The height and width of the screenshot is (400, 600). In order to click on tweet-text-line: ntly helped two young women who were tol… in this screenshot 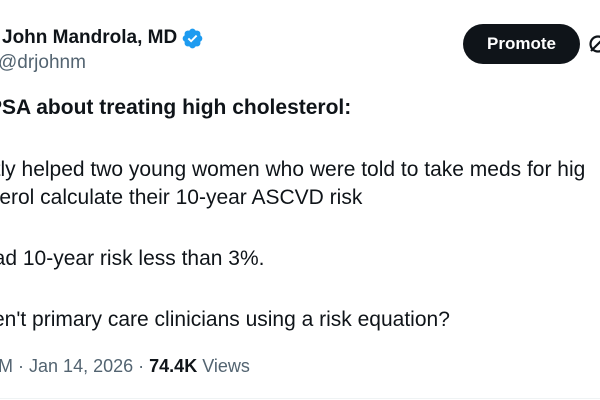, I will do `click(293, 169)`.